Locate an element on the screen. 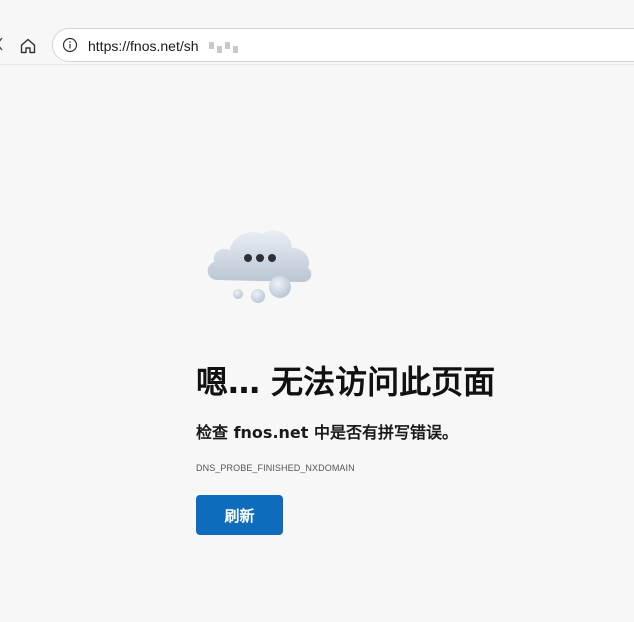  cloud-thinking-icon is located at coordinates (259, 266).